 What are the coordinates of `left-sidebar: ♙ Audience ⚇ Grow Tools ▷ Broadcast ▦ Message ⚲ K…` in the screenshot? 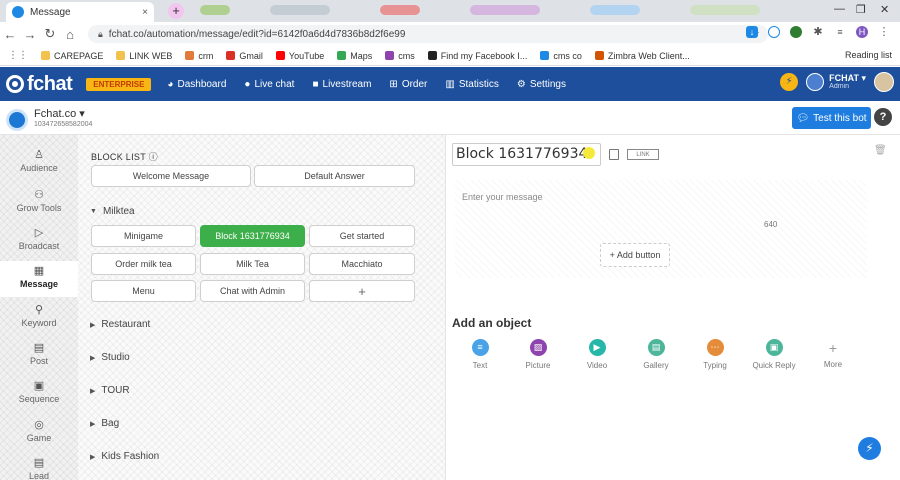 It's located at (39, 307).